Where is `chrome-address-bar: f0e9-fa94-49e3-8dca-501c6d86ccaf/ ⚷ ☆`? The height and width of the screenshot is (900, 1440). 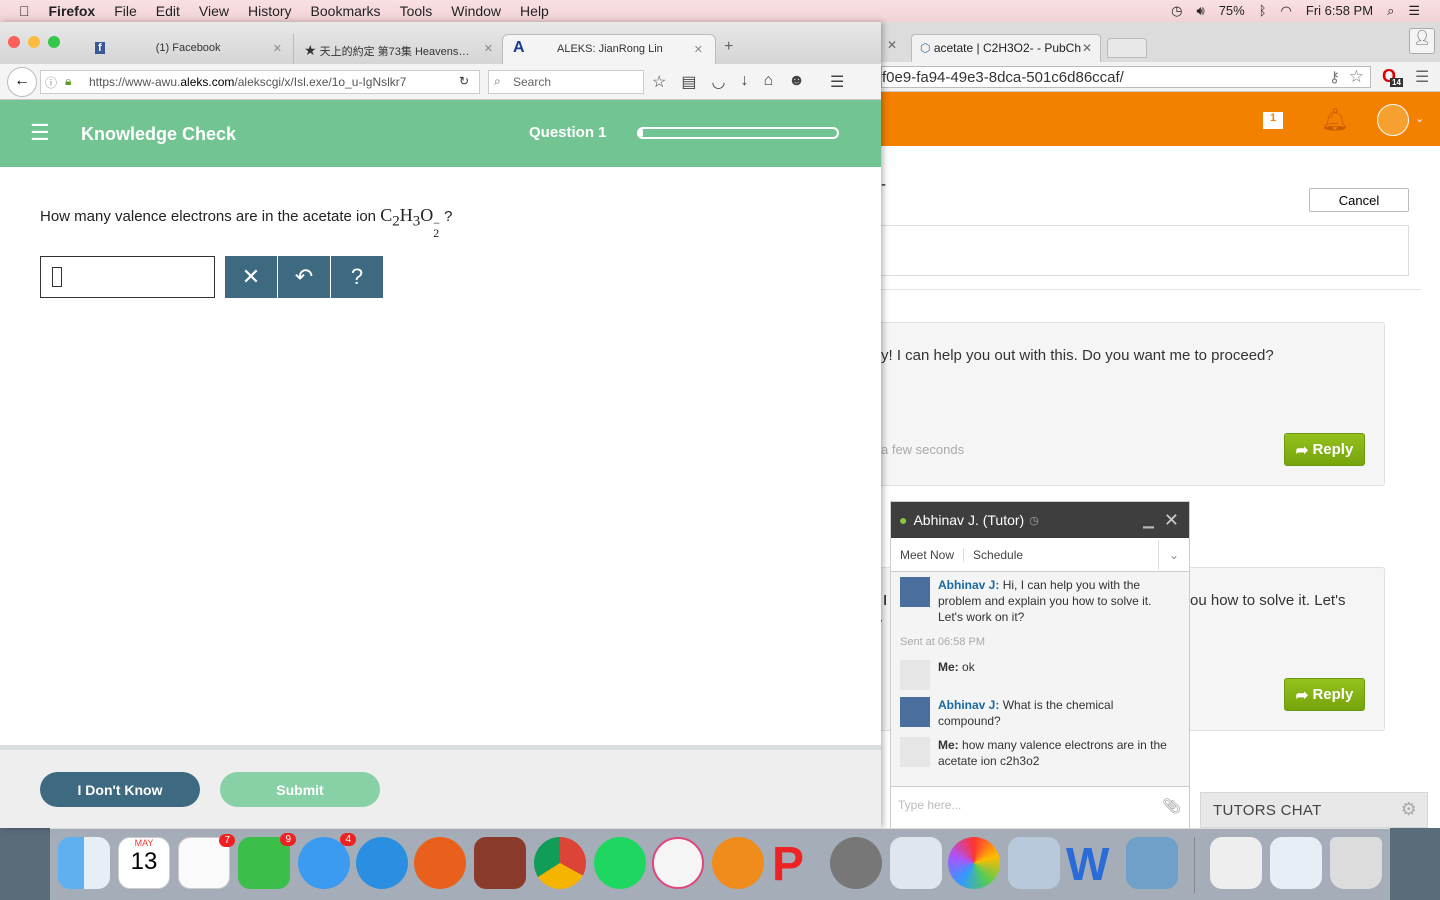
chrome-address-bar: f0e9-fa94-49e3-8dca-501c6d86ccaf/ ⚷ ☆ is located at coordinates (1126, 77).